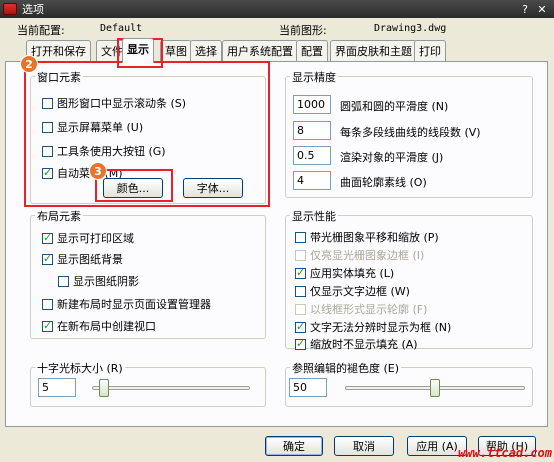  I want to click on watermark: www.ttcad.com, so click(505, 453).